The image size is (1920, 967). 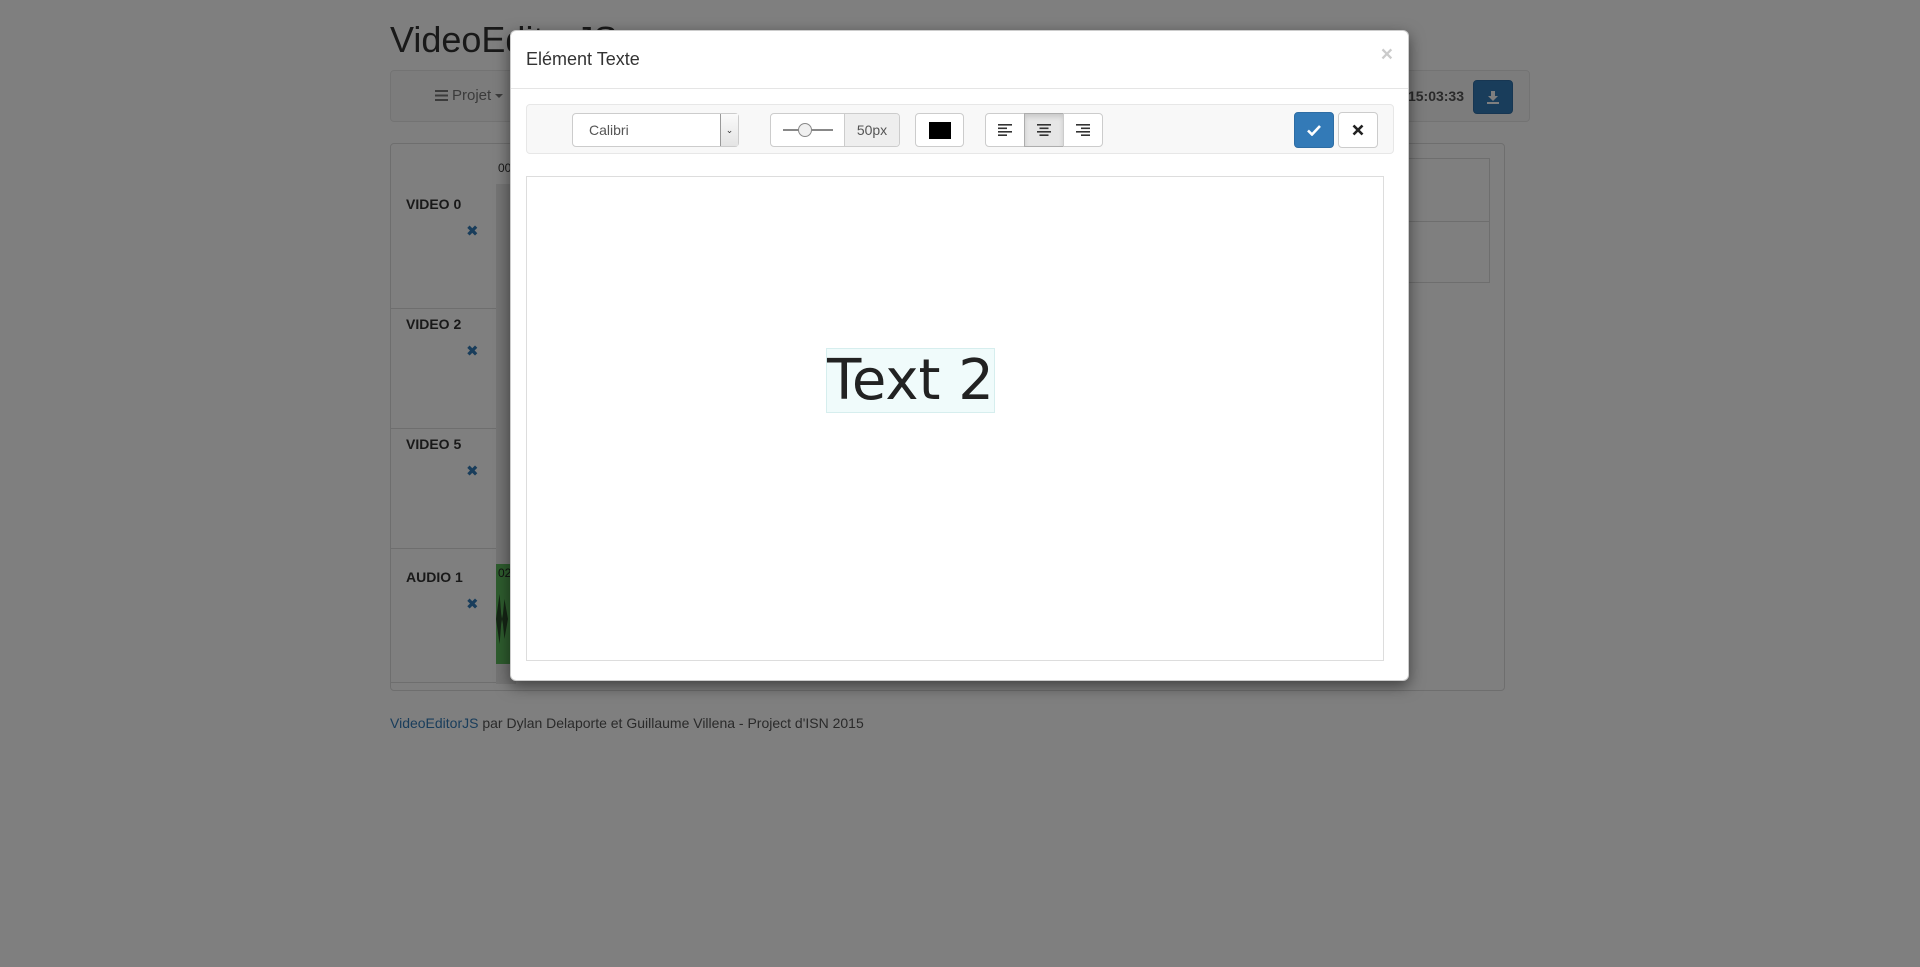 I want to click on align-left-icon, so click(x=1005, y=130).